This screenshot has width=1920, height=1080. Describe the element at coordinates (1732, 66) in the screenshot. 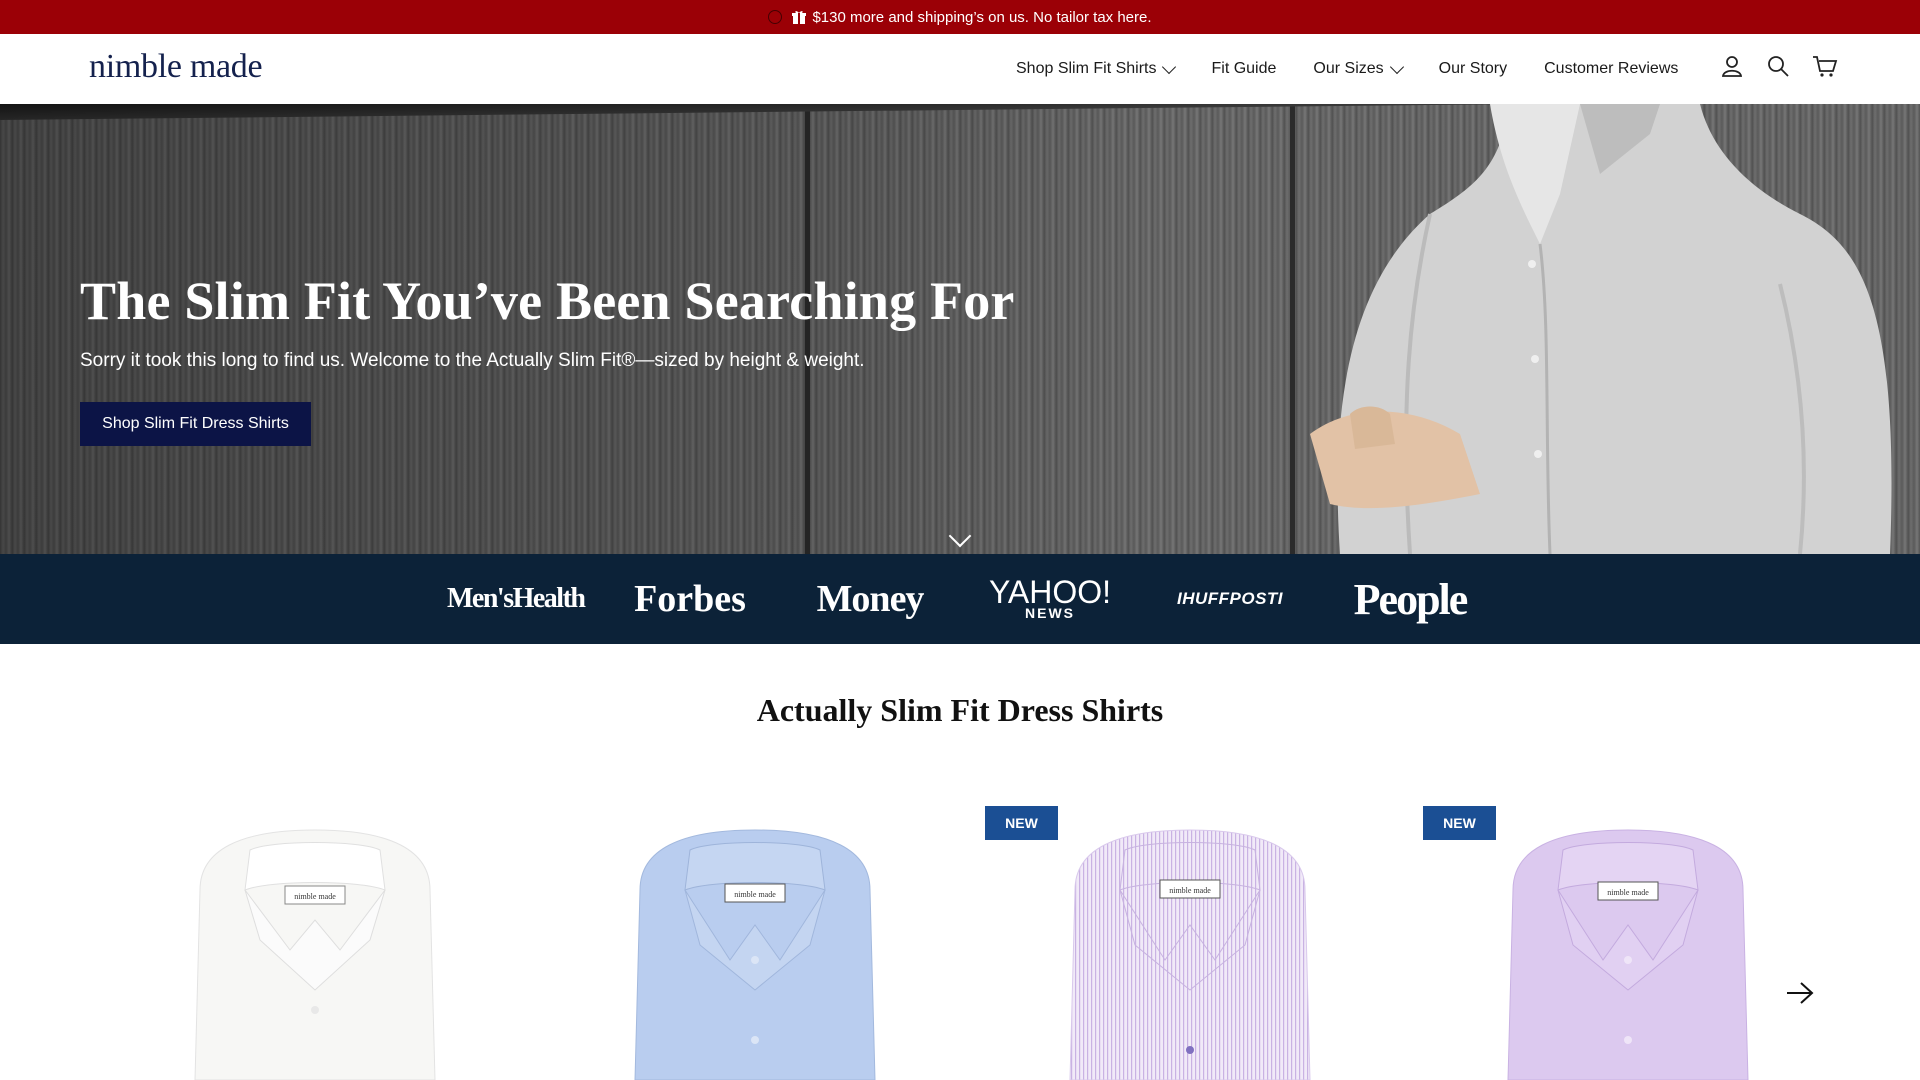

I see `account-icon` at that location.